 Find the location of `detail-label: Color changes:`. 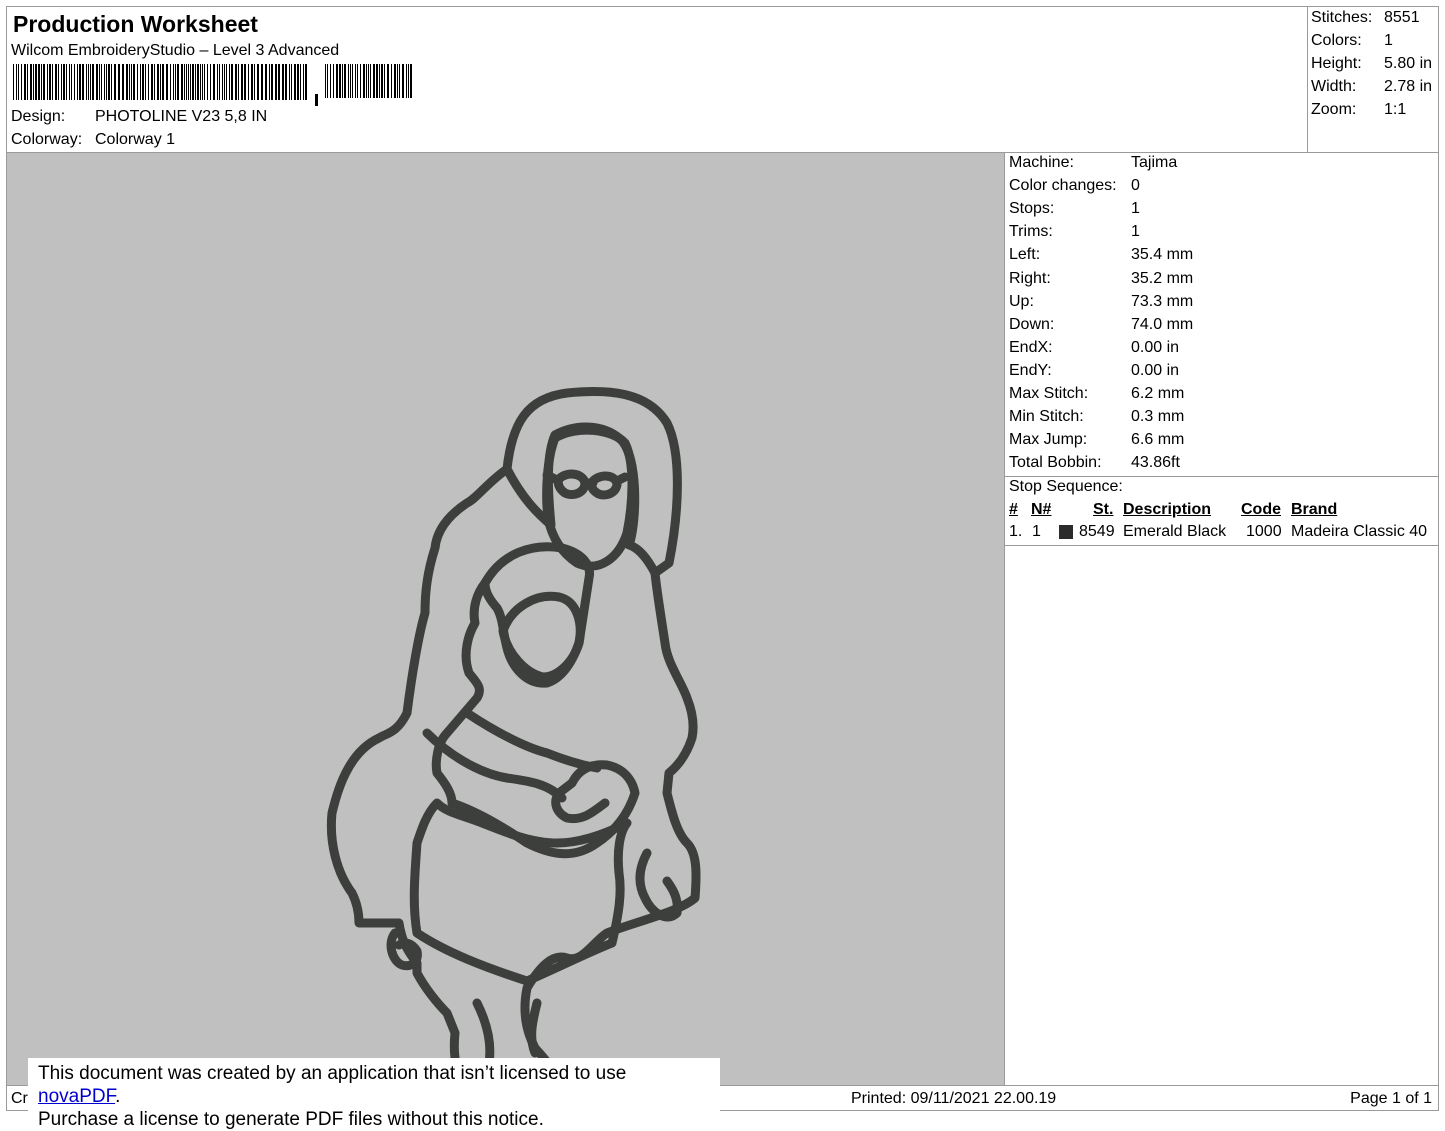

detail-label: Color changes: is located at coordinates (1063, 186).